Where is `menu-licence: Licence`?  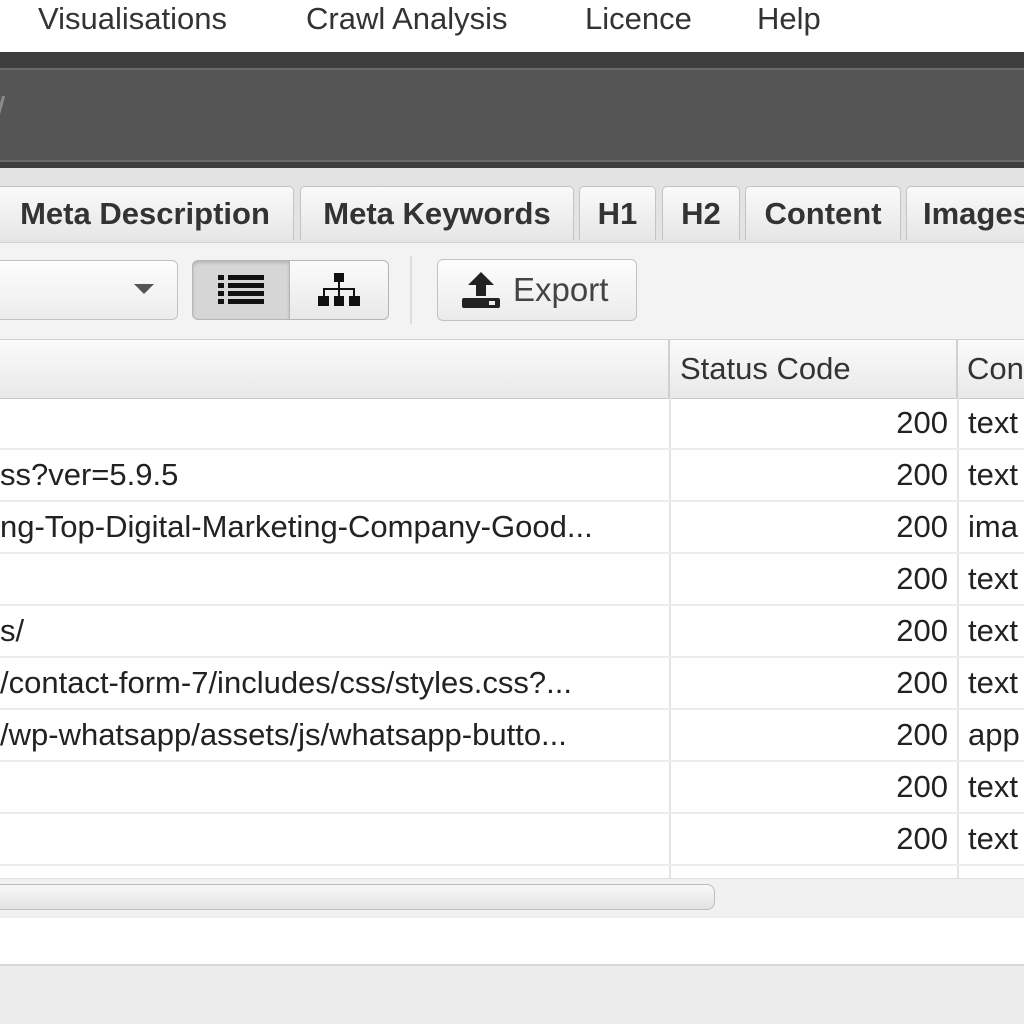
menu-licence: Licence is located at coordinates (638, 19).